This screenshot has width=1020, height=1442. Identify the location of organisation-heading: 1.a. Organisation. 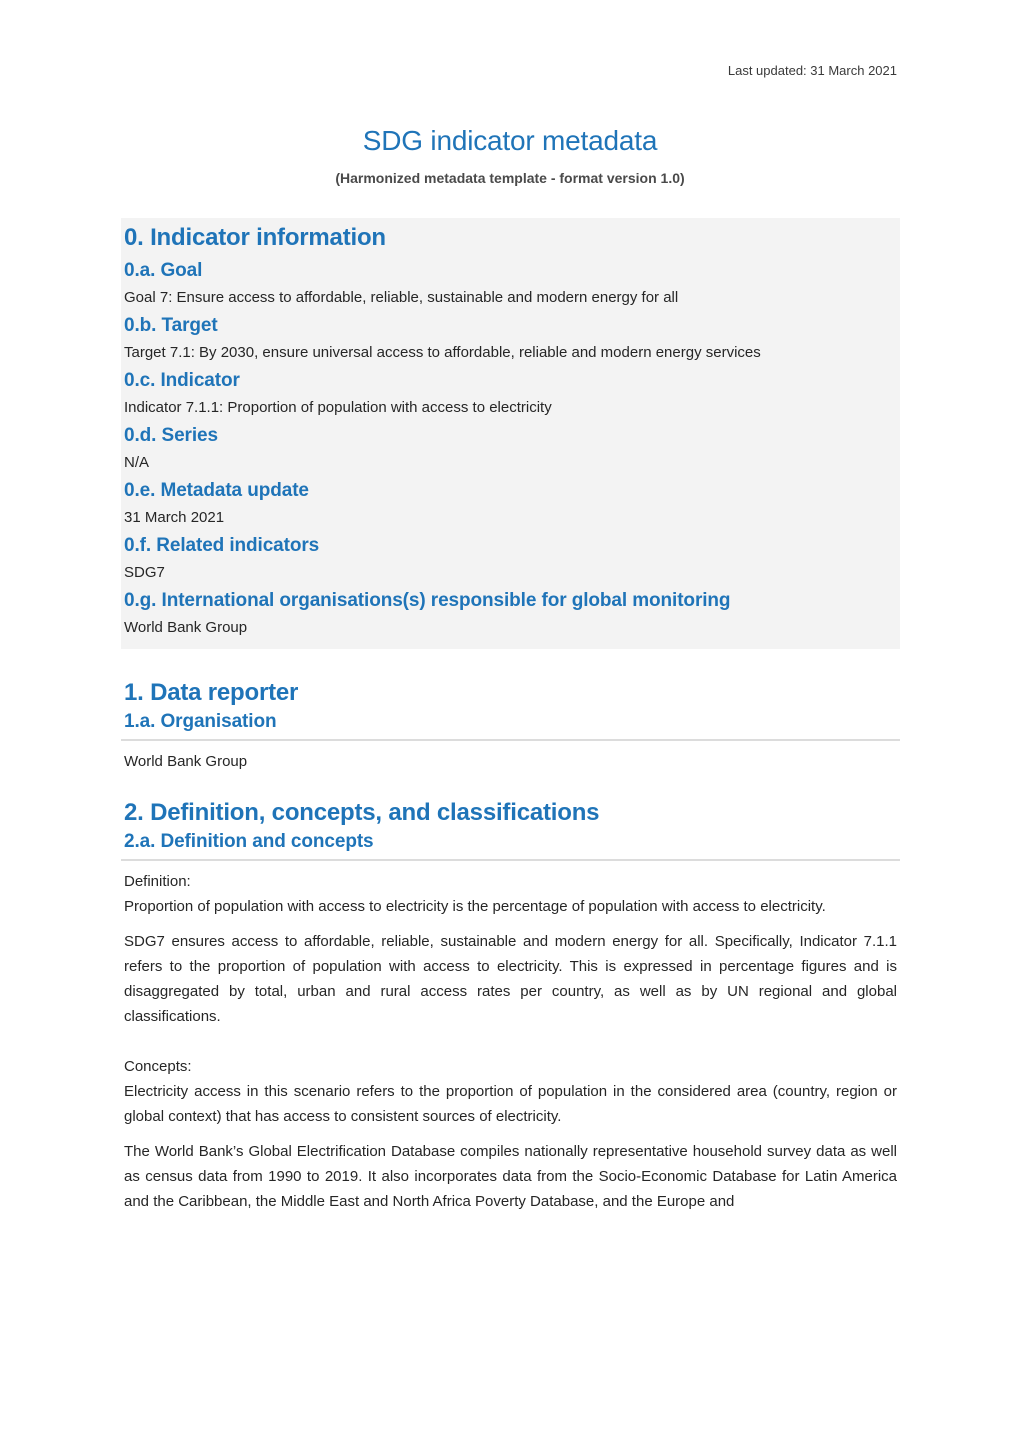
(200, 721).